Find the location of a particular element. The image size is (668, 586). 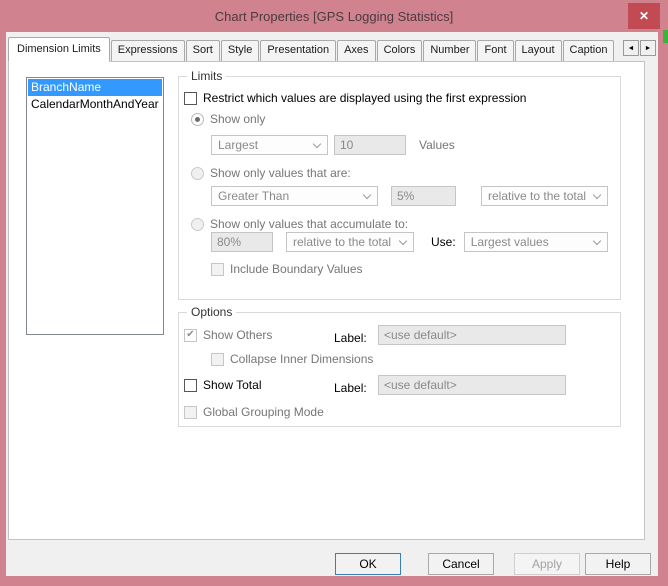

tab-axes: Axes is located at coordinates (356, 50).